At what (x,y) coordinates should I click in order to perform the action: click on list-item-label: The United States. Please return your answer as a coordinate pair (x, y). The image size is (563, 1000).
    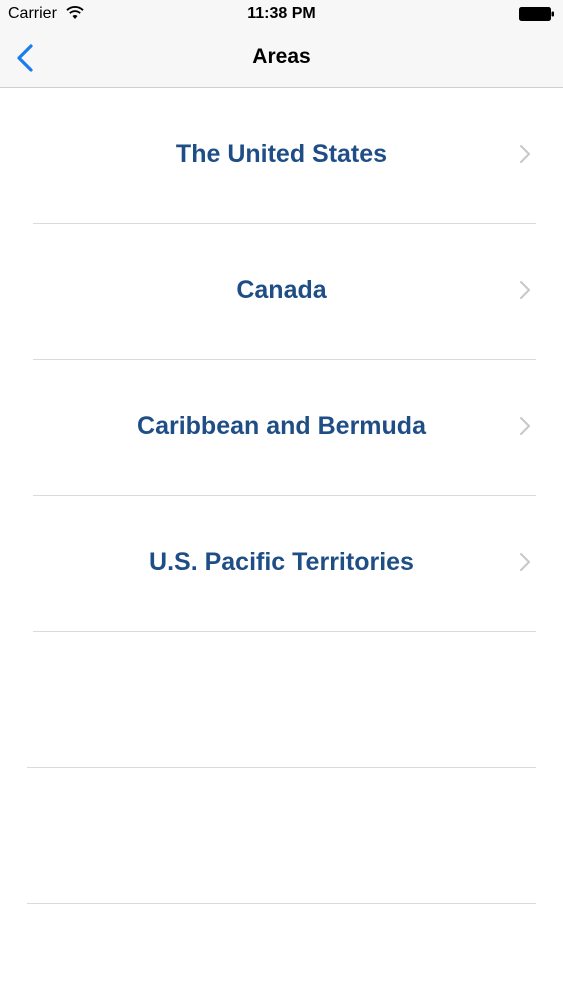
    Looking at the image, I should click on (281, 154).